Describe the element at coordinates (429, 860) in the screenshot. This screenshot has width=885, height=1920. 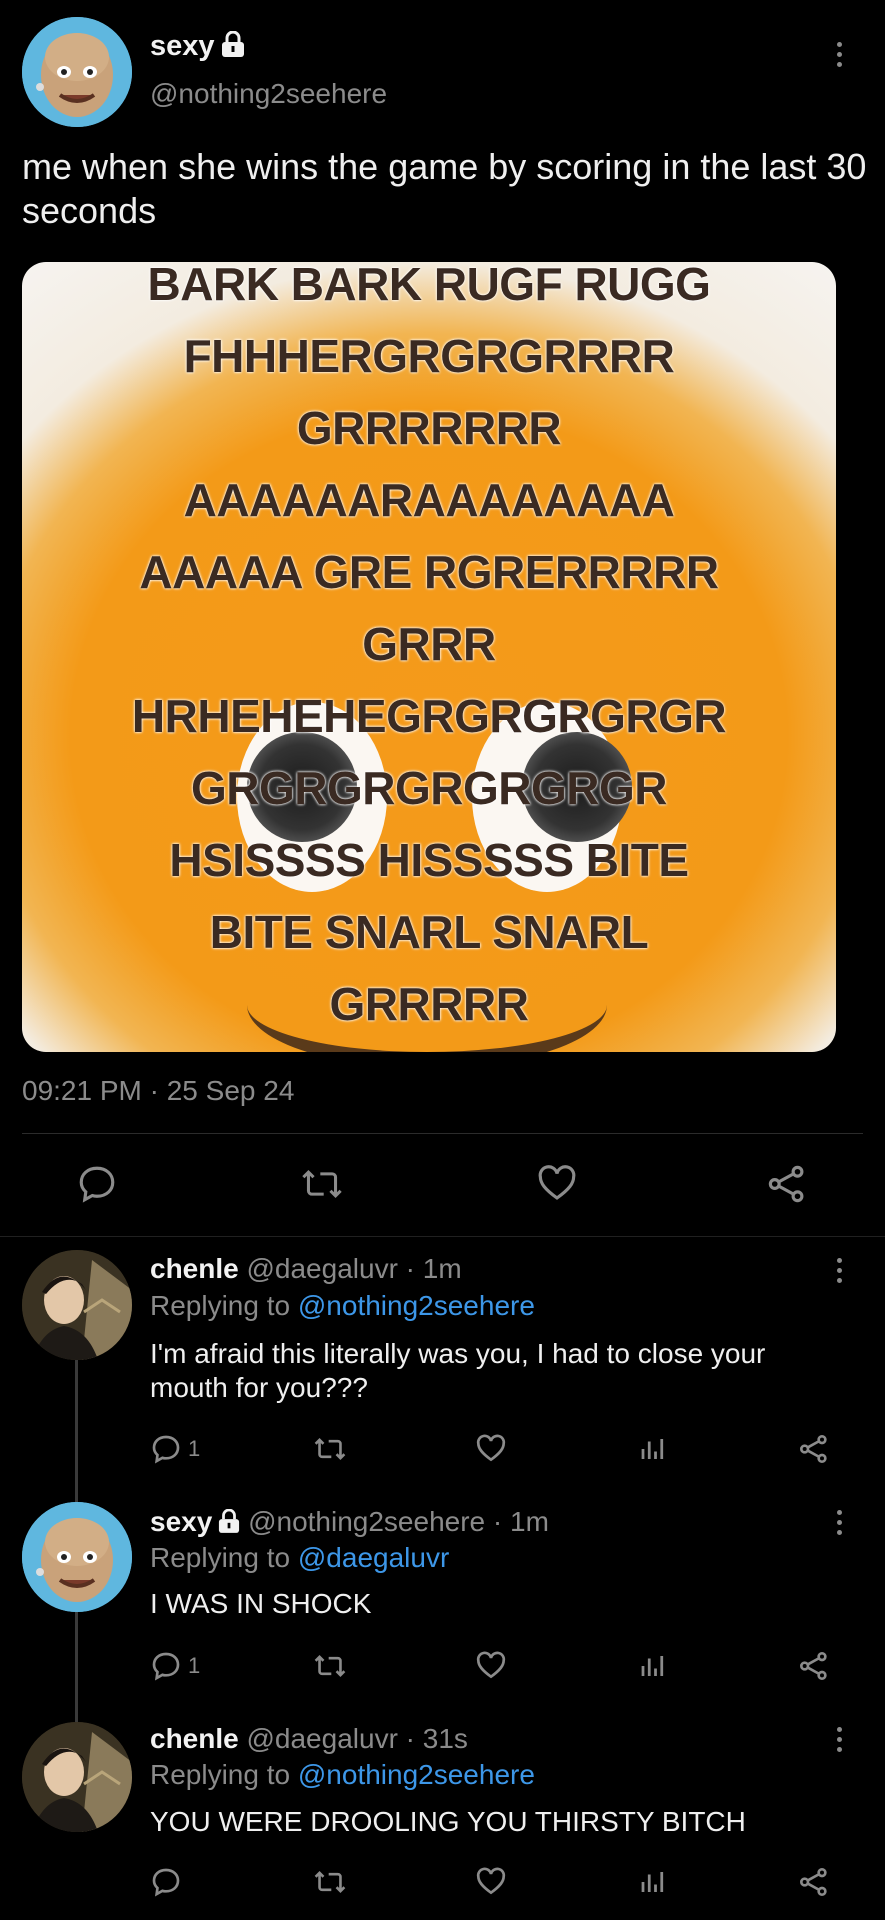
I see `meme-line: HSISSSS HISSSSS BITE` at that location.